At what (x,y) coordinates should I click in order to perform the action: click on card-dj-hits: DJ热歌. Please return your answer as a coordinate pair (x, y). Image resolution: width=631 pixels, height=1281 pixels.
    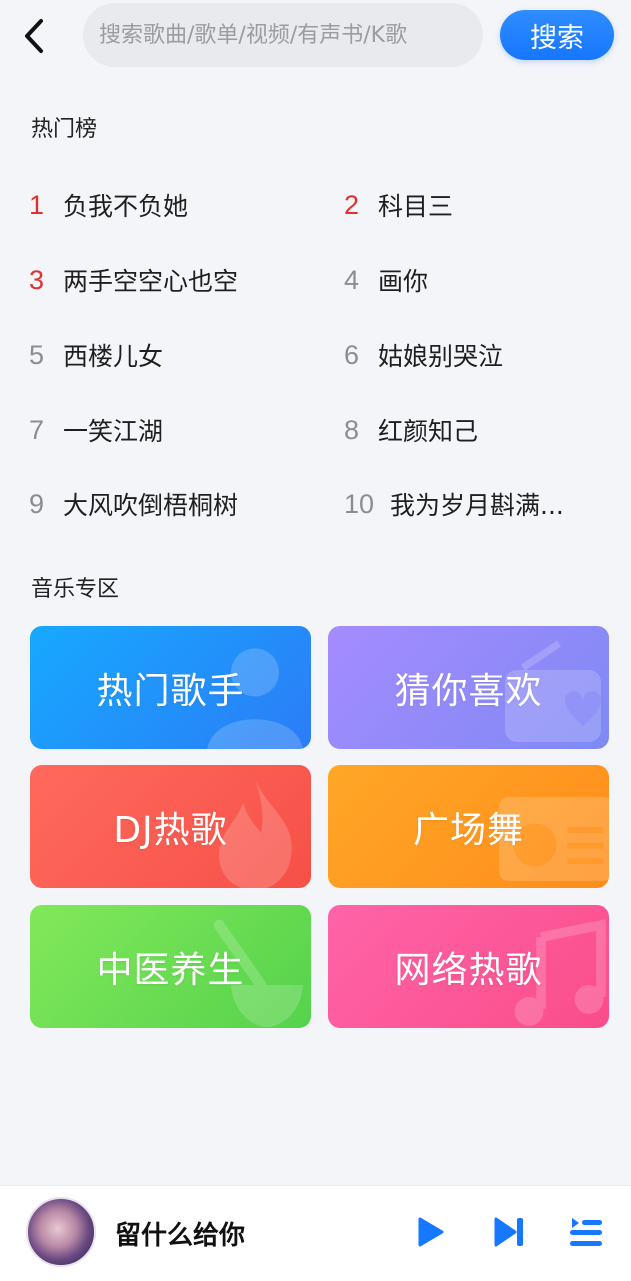
    Looking at the image, I should click on (170, 826).